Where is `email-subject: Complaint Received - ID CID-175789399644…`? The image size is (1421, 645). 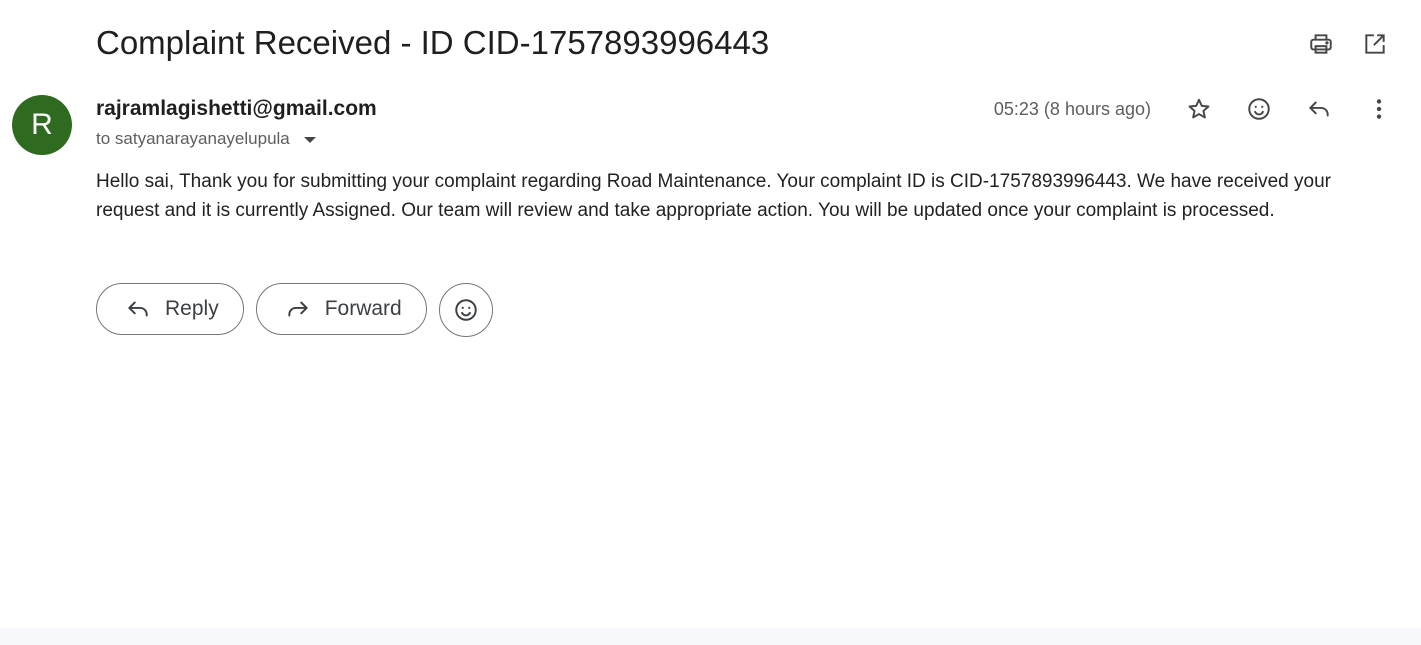 email-subject: Complaint Received - ID CID-175789399644… is located at coordinates (433, 42).